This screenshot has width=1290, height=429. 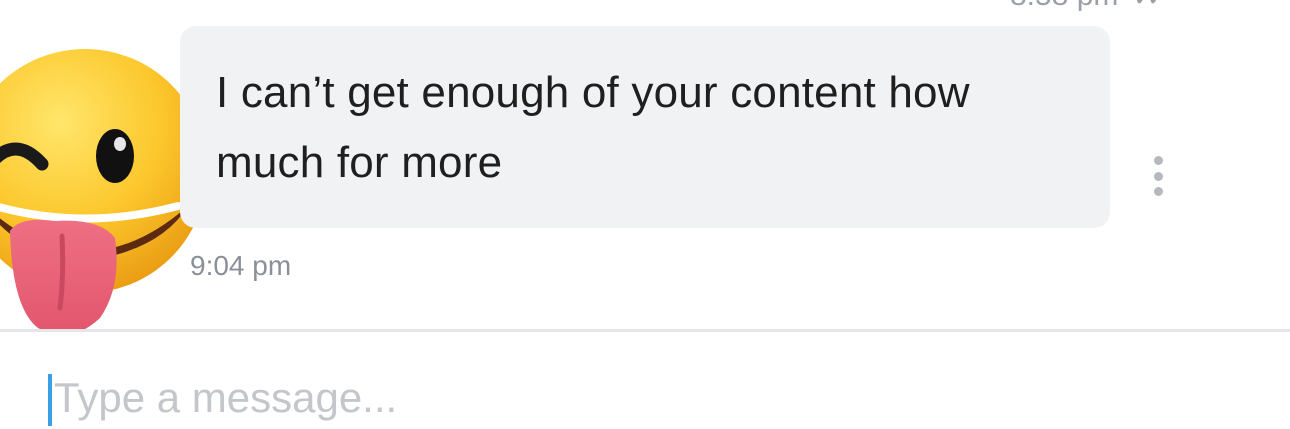 I want to click on more-vertical-icon, so click(x=1158, y=176).